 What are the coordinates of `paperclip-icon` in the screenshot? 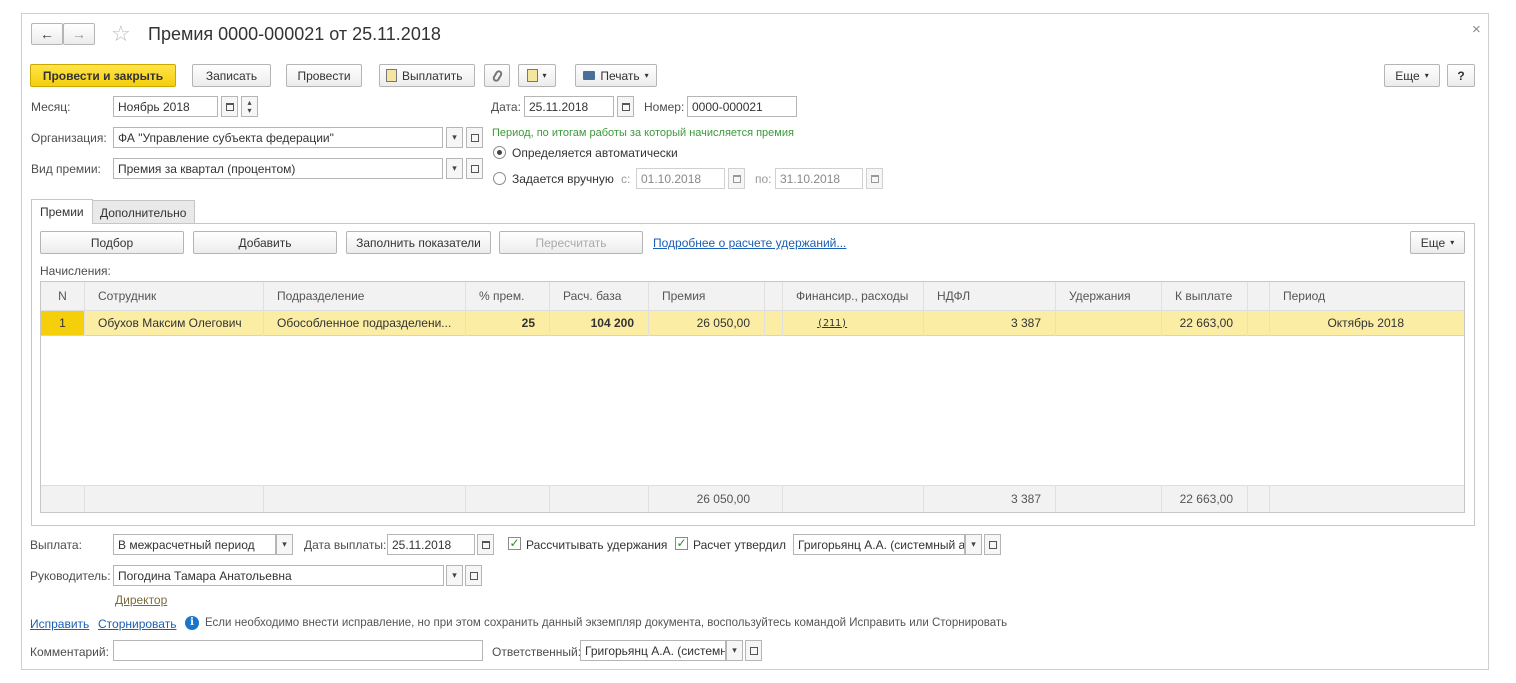 It's located at (497, 75).